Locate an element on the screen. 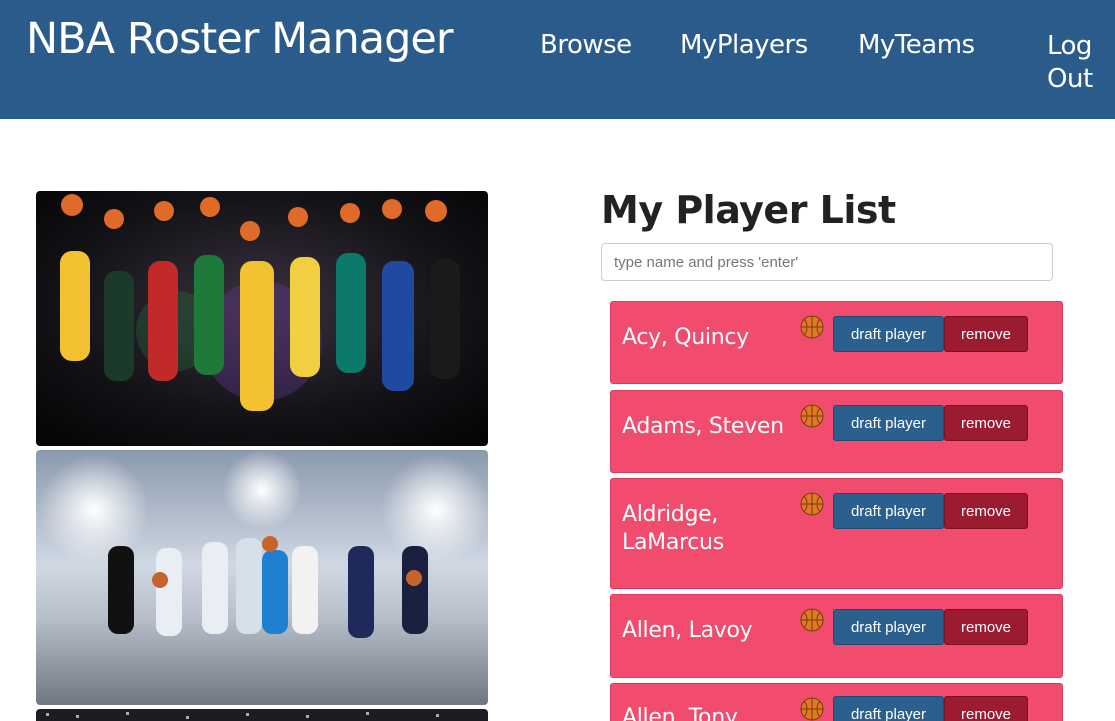 The image size is (1115, 721). nav-myplayers-link: MyPlayers is located at coordinates (744, 45).